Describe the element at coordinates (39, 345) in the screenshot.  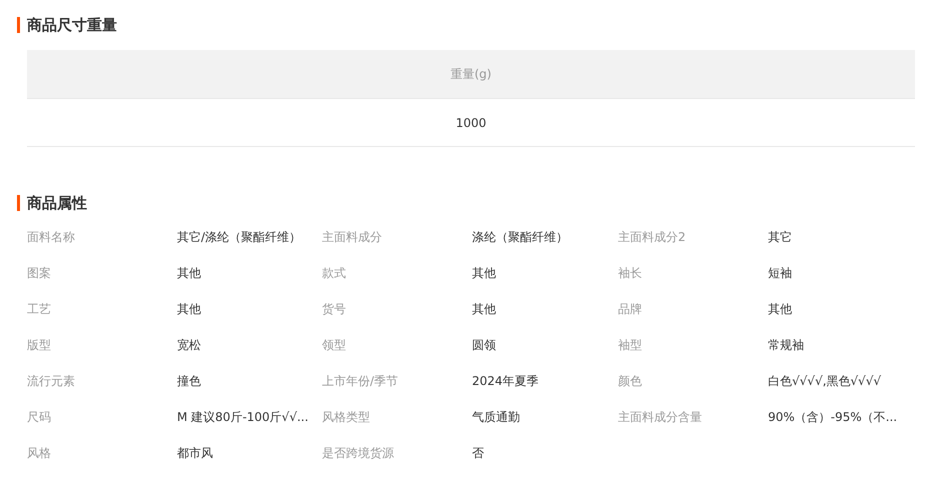
I see `attribute-label: 版型` at that location.